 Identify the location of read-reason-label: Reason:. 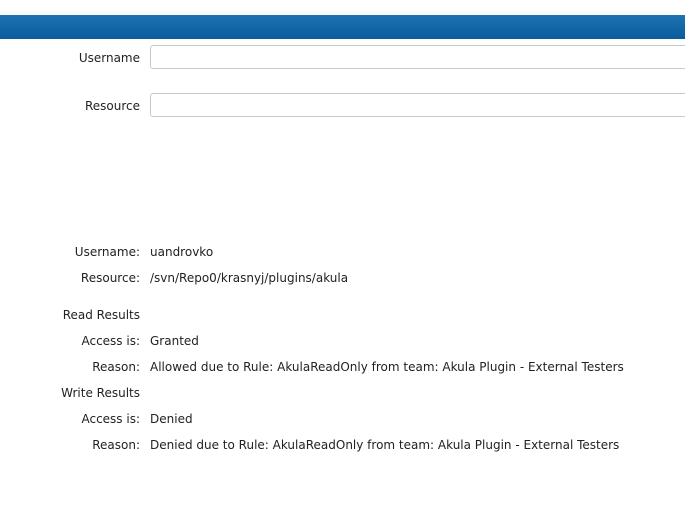
(116, 367).